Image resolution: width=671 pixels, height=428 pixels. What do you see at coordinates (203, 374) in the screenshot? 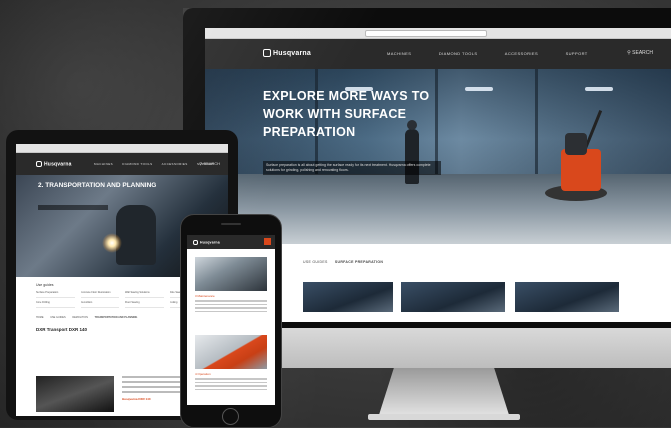
I see `card-label: 4 Operation` at bounding box center [203, 374].